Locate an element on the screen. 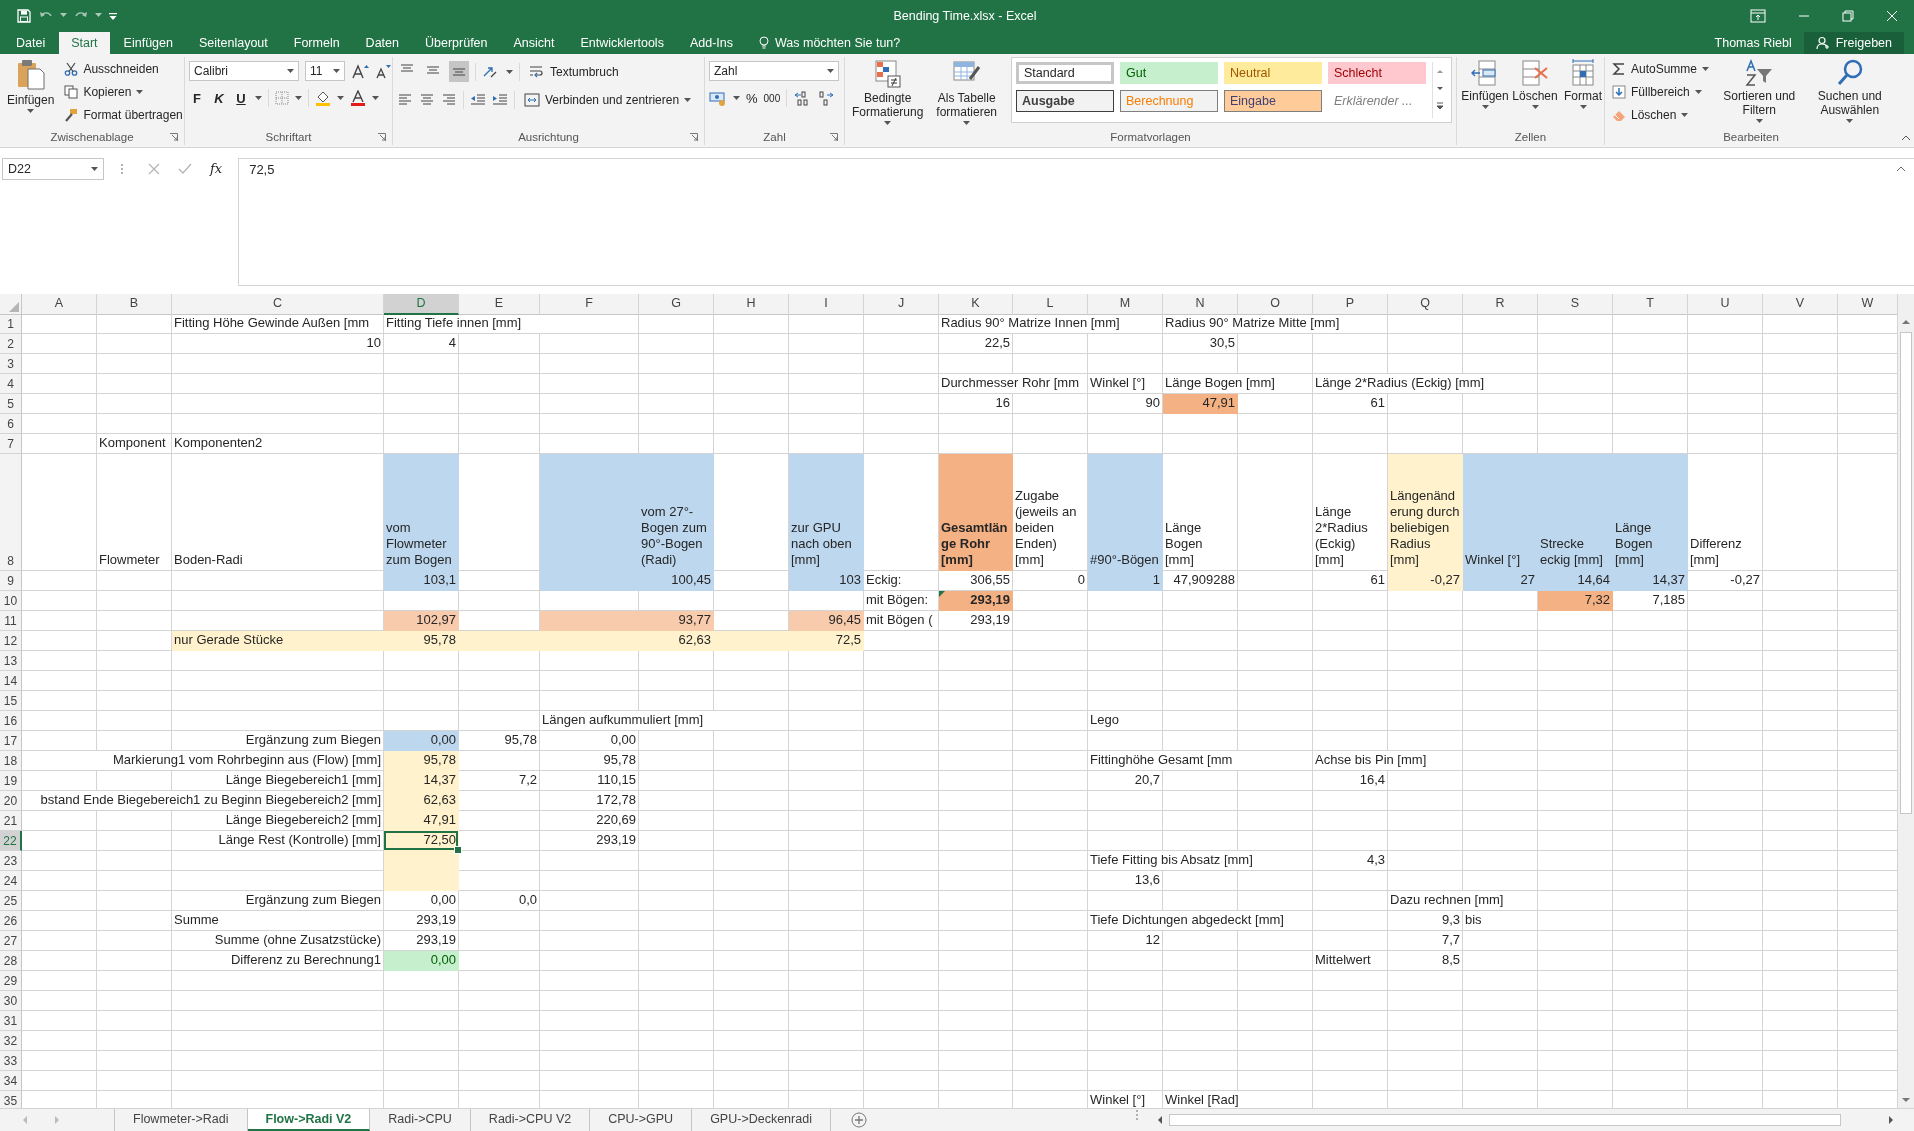 This screenshot has height=1131, width=1914. cell: 102,97 is located at coordinates (421, 621).